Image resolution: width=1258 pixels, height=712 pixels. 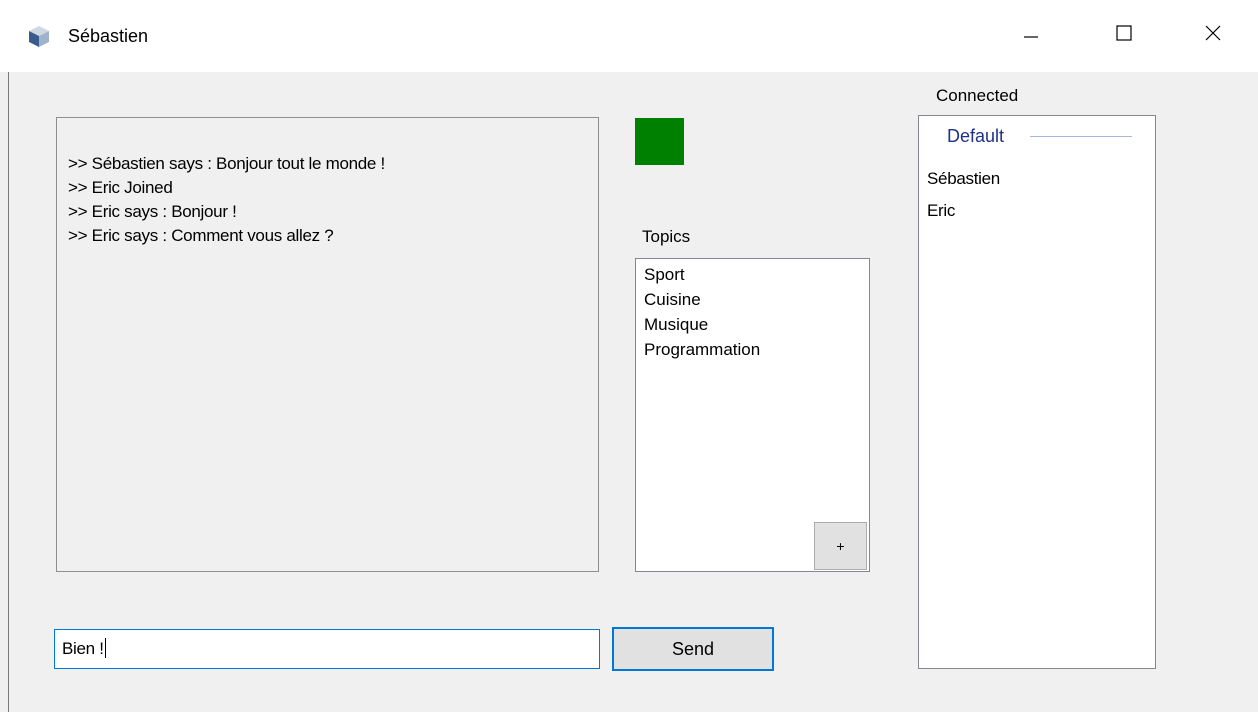 What do you see at coordinates (152, 211) in the screenshot?
I see `chat-message: >> Eric says : Bonjour !` at bounding box center [152, 211].